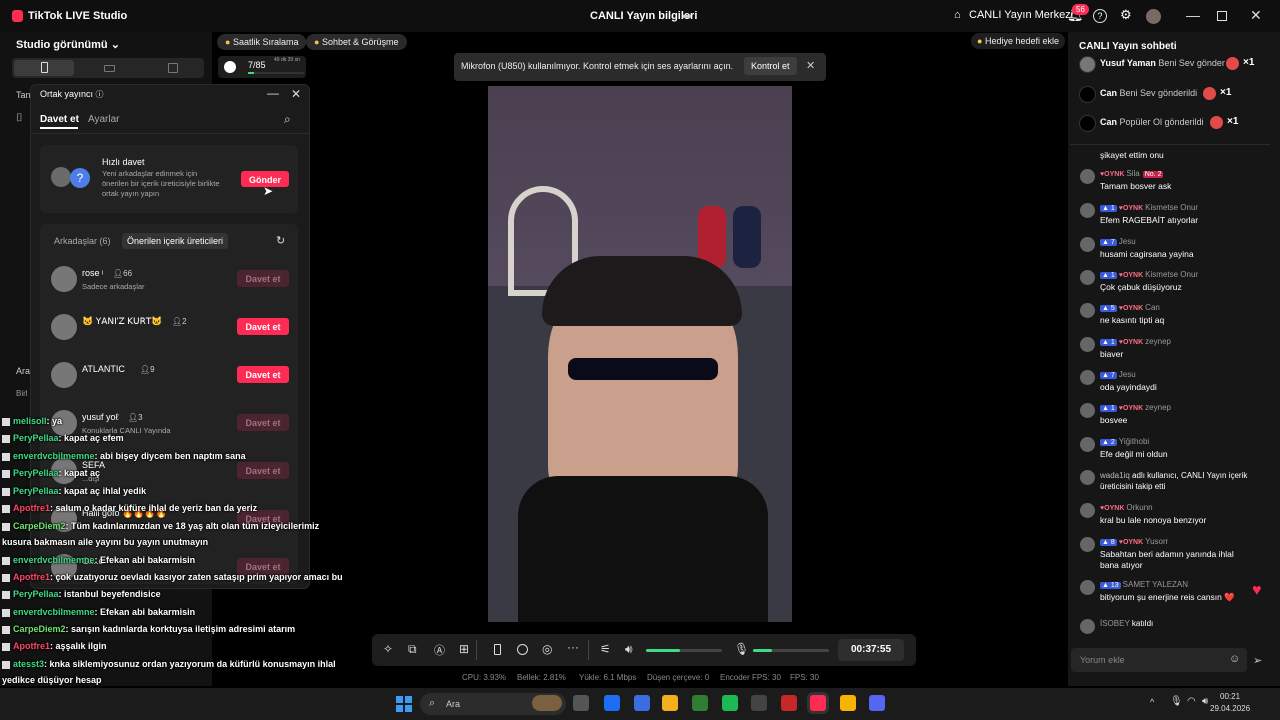 The width and height of the screenshot is (1280, 720). Describe the element at coordinates (573, 647) in the screenshot. I see `more-icon: ···` at that location.